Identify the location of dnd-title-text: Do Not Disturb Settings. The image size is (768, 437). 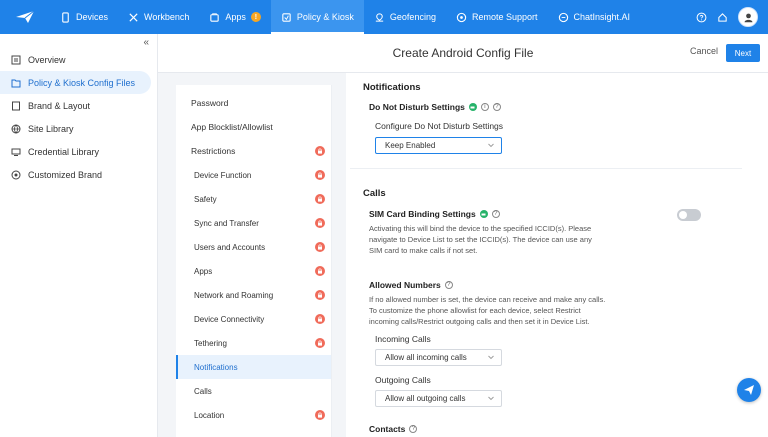
(417, 107).